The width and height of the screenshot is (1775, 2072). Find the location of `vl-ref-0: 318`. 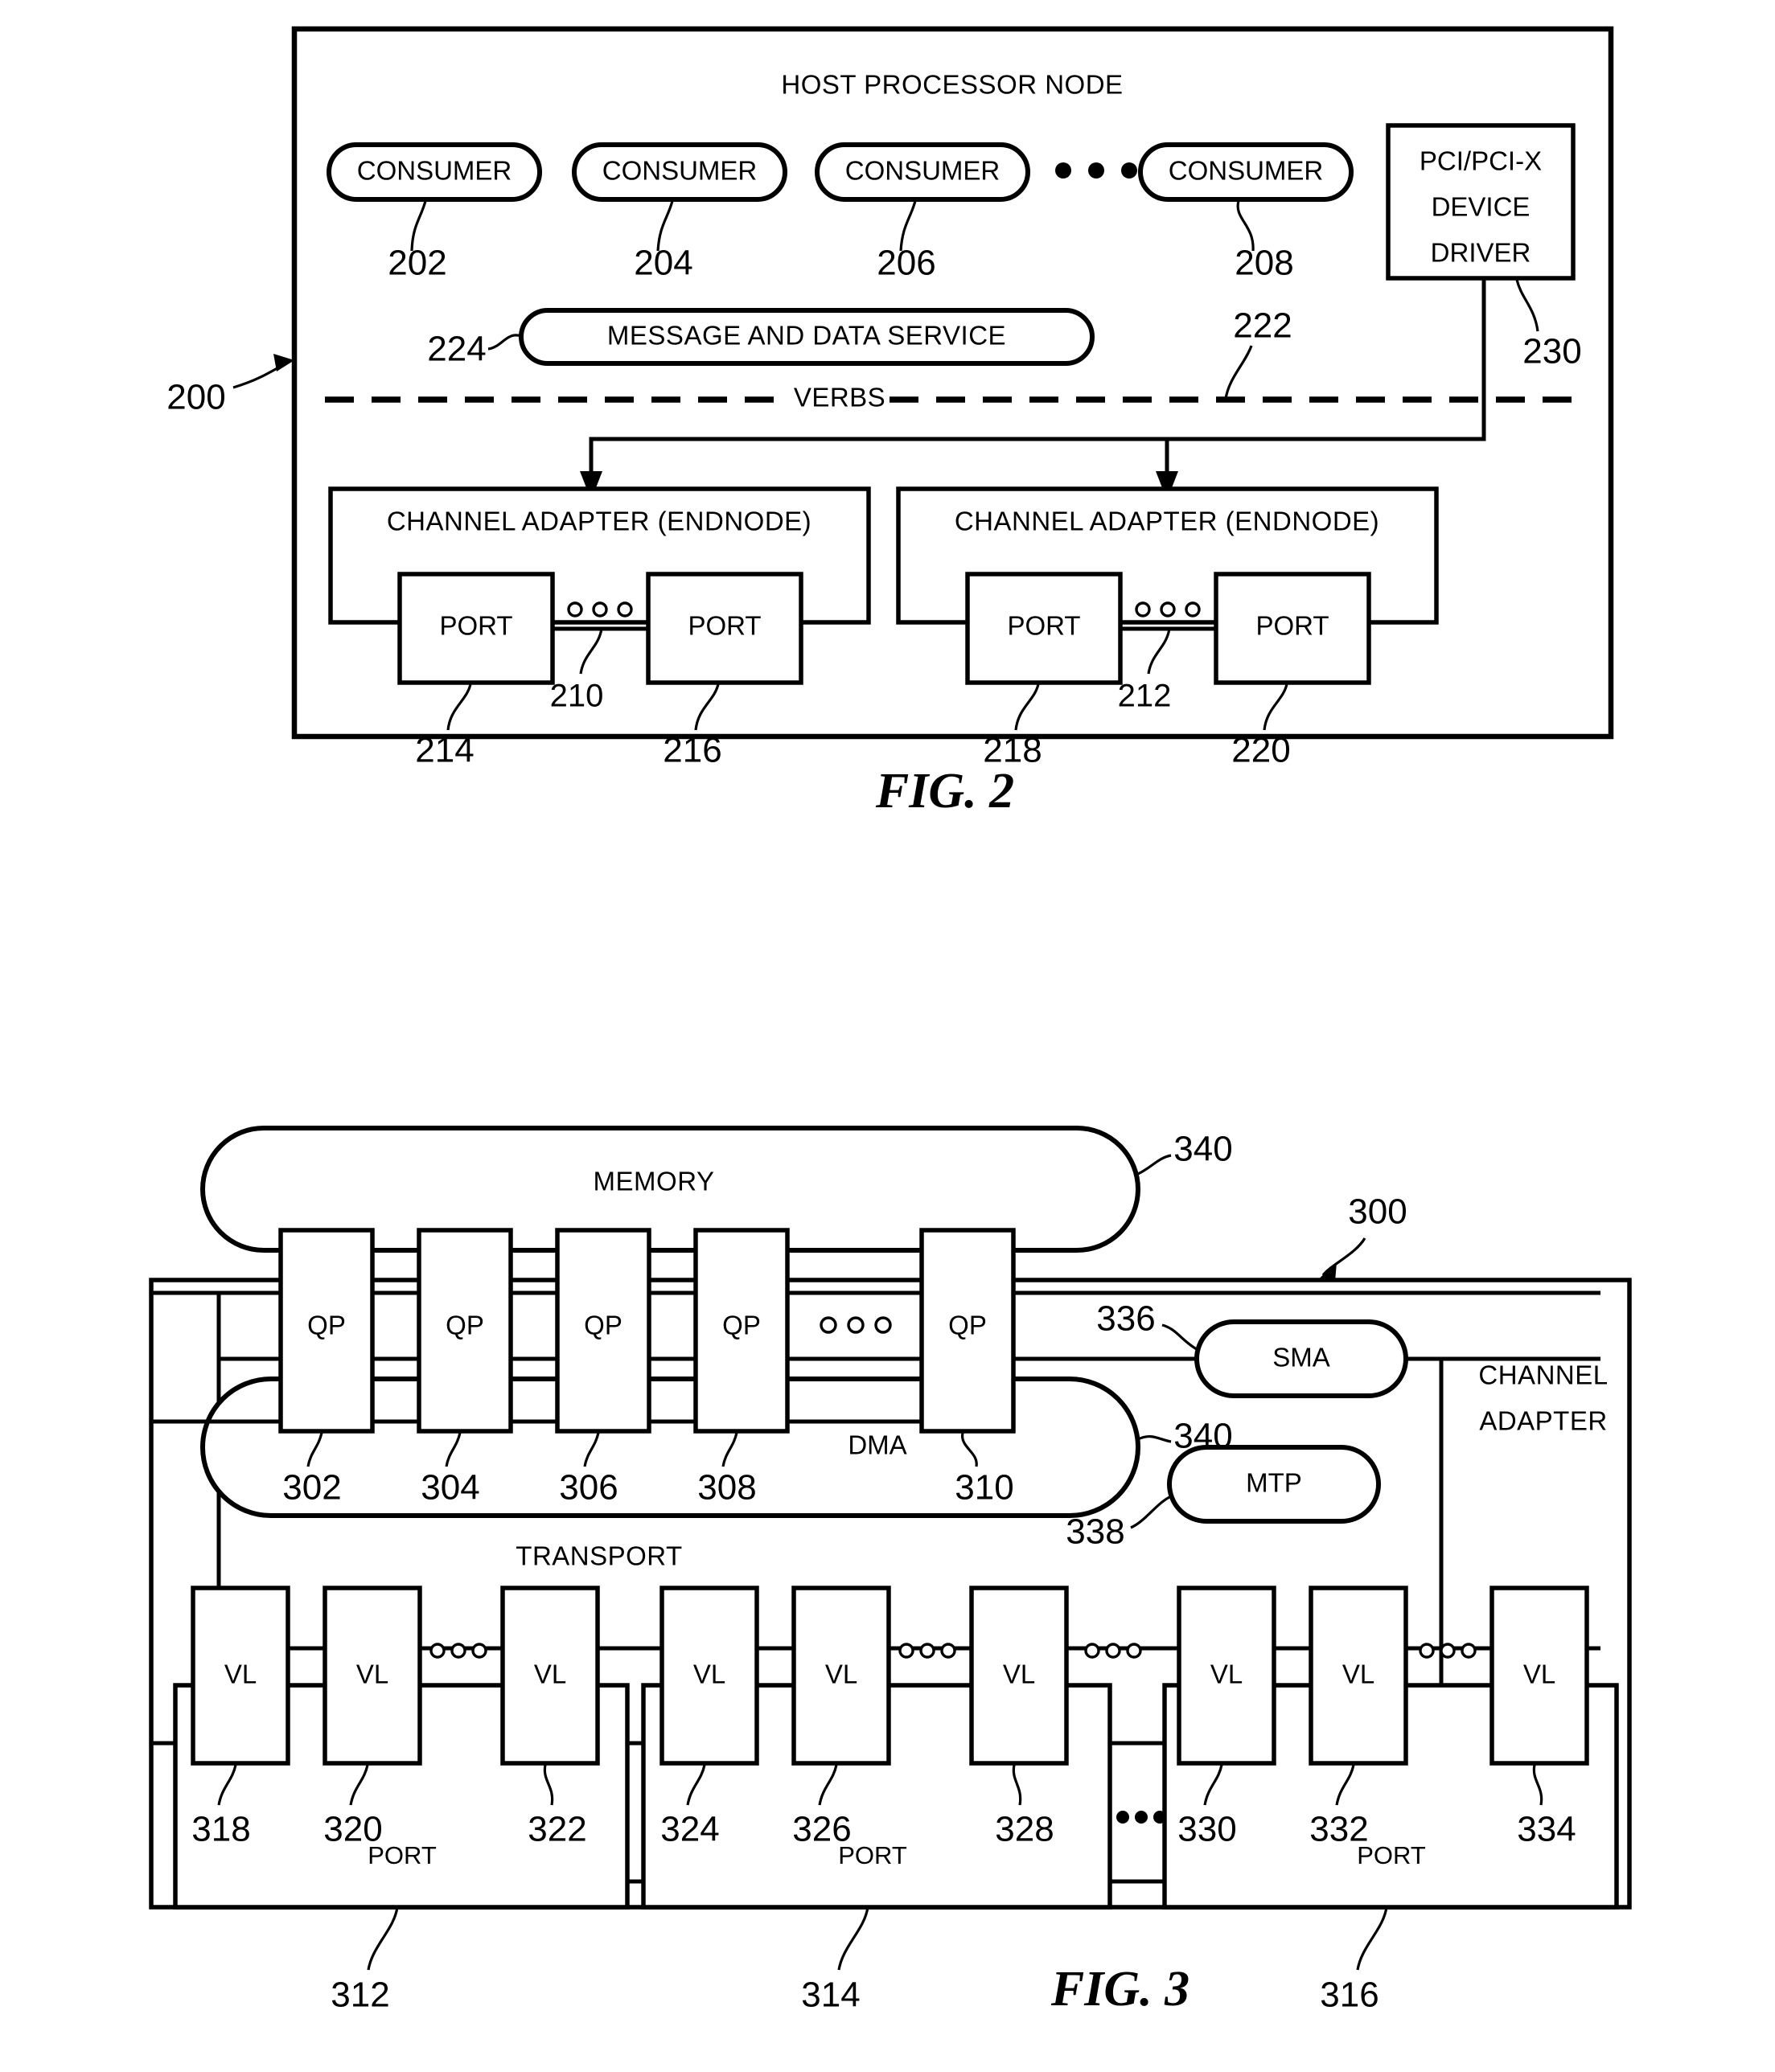

vl-ref-0: 318 is located at coordinates (221, 1829).